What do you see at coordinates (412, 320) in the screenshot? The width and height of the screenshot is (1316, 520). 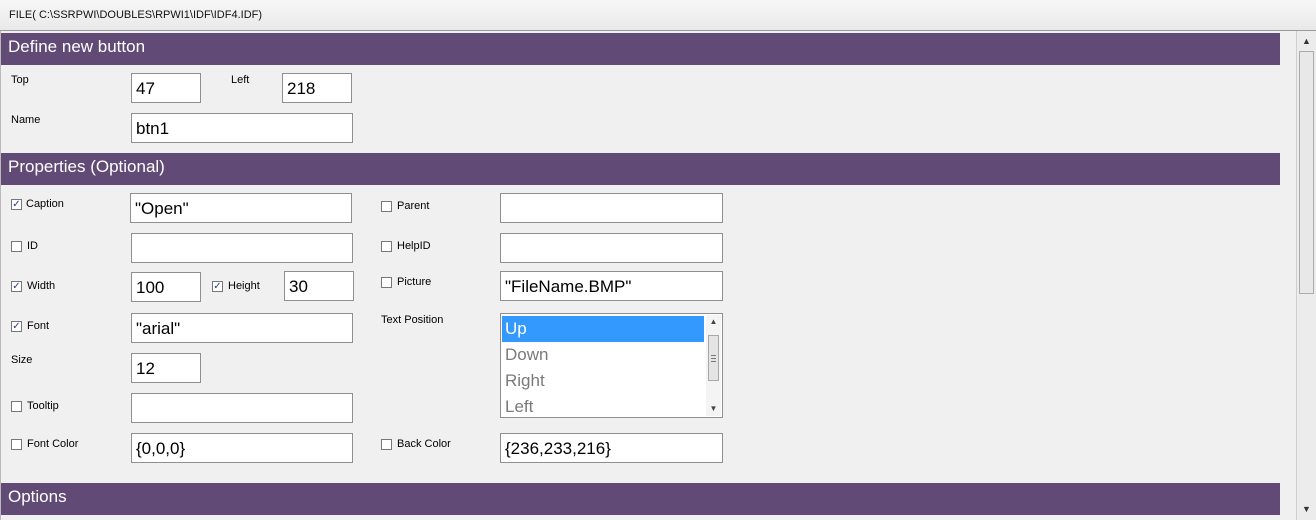 I see `text-position-label: Text Position` at bounding box center [412, 320].